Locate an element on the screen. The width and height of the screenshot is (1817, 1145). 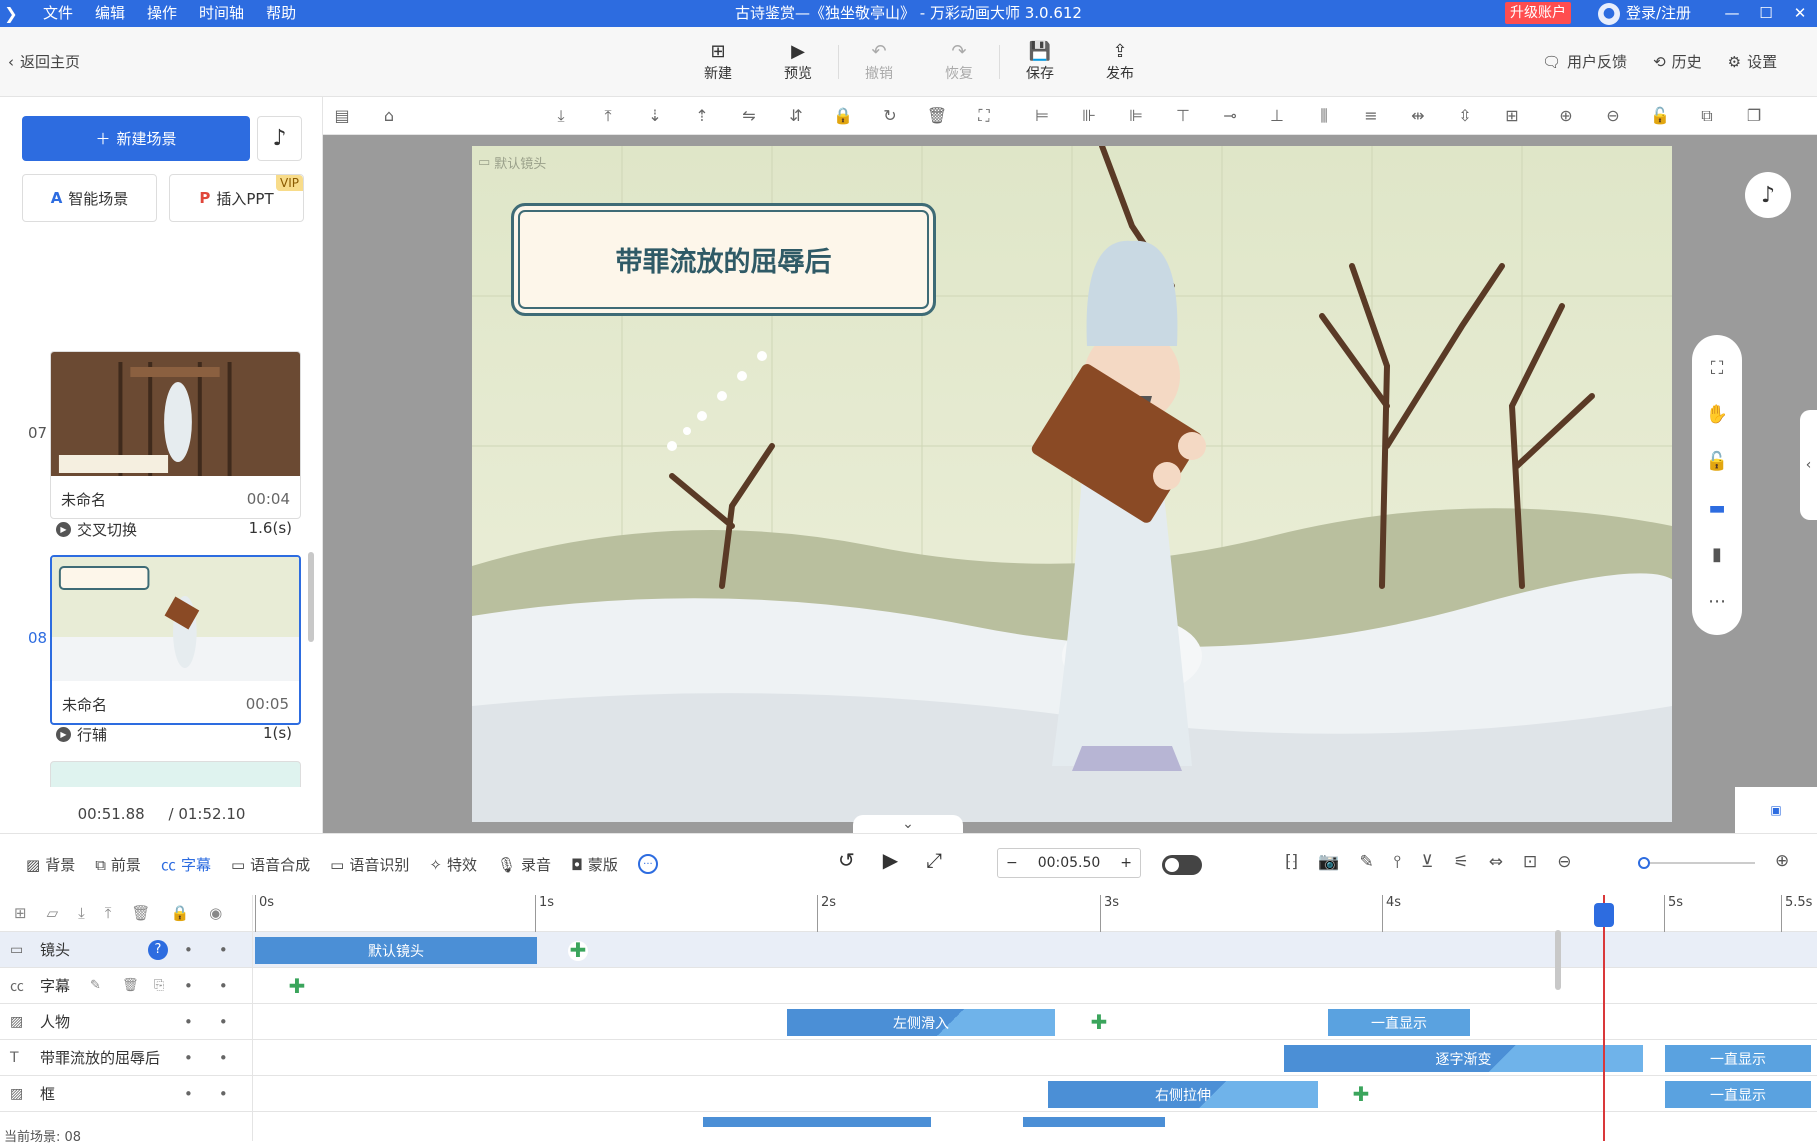
clip-frame-show: 一直显示 is located at coordinates (1738, 1094).